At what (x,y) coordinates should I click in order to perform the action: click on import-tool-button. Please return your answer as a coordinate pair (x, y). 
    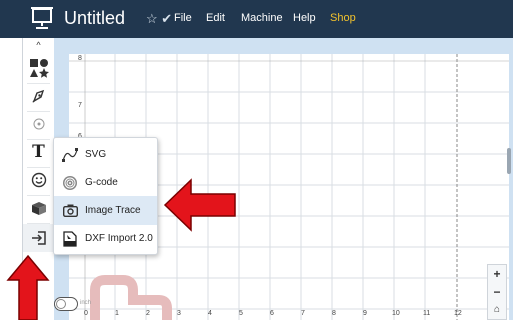
    Looking at the image, I should click on (38, 238).